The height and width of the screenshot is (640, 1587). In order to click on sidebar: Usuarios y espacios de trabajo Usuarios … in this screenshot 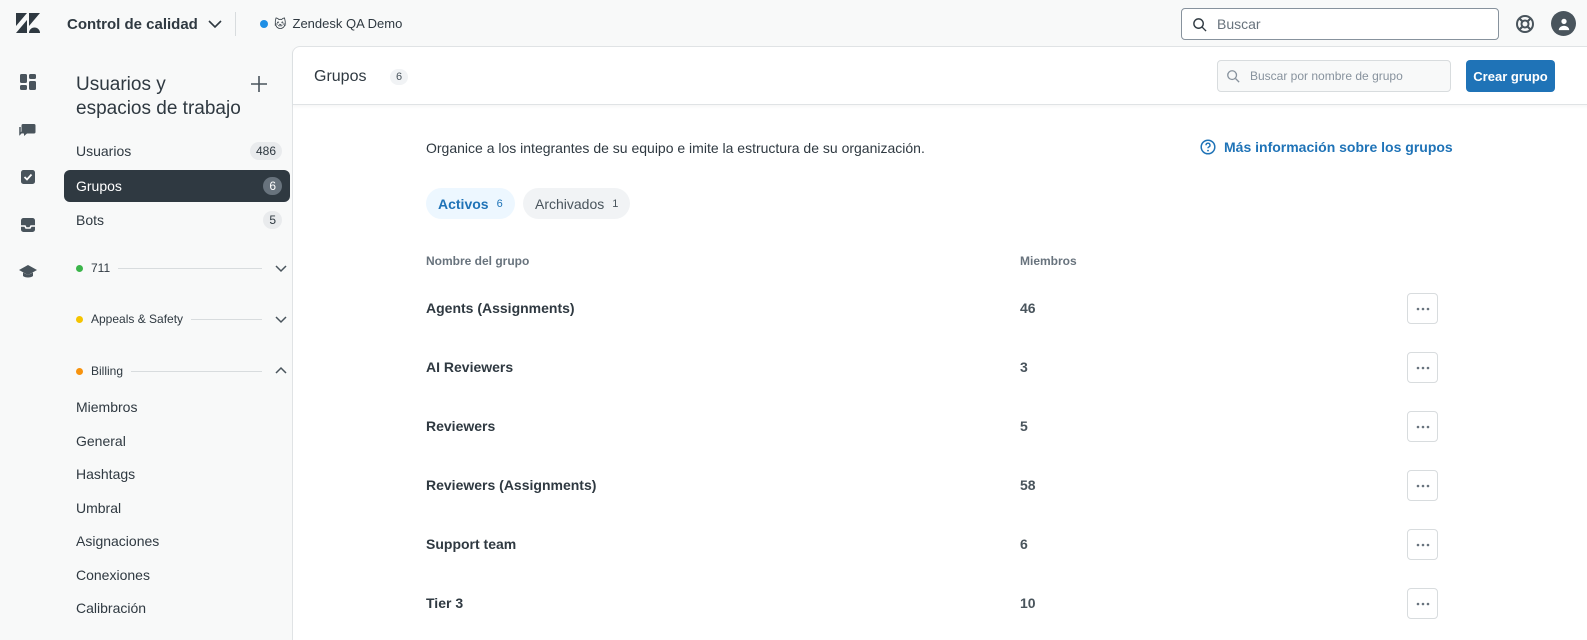, I will do `click(177, 343)`.